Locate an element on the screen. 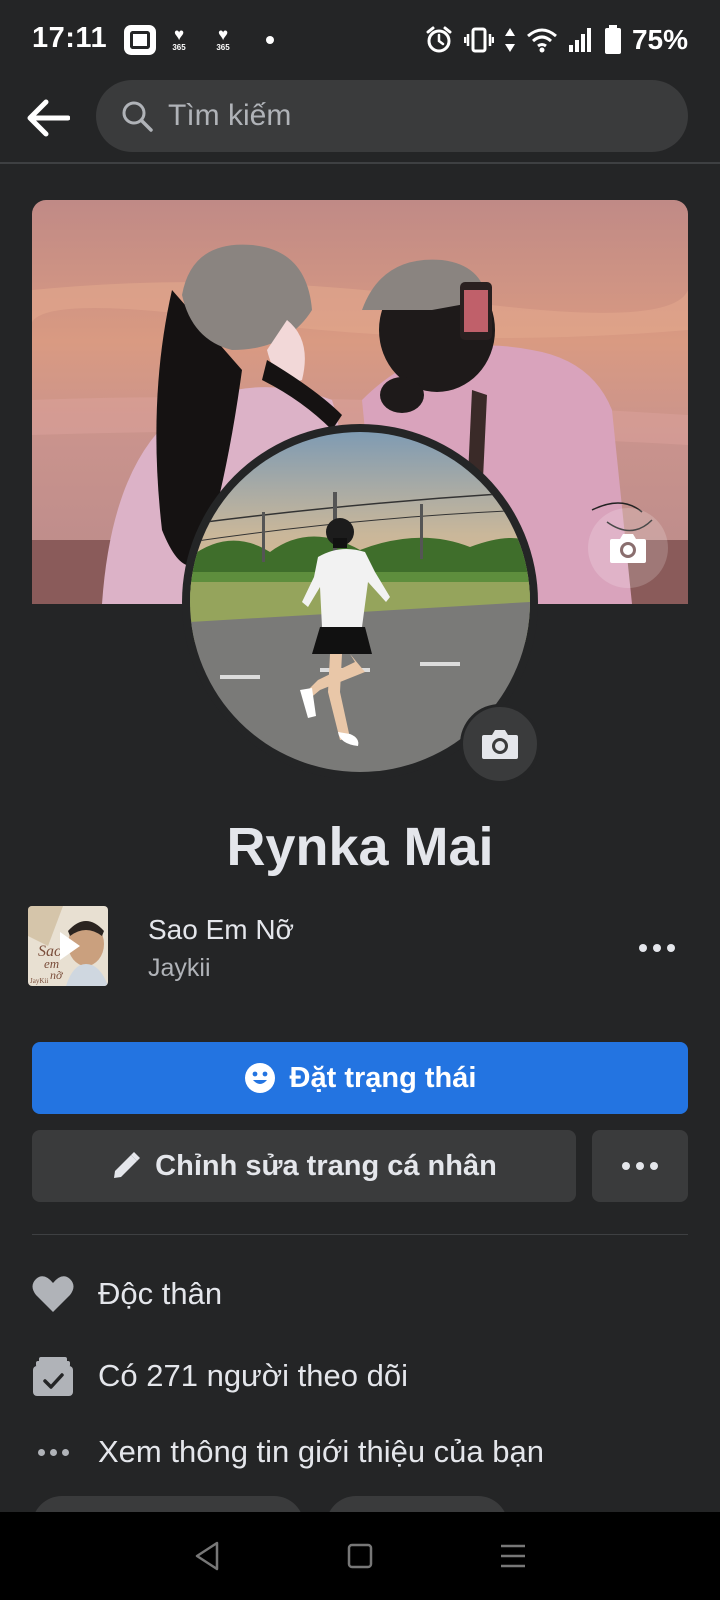 Image resolution: width=720 pixels, height=1600 pixels. battery-icon is located at coordinates (612, 39).